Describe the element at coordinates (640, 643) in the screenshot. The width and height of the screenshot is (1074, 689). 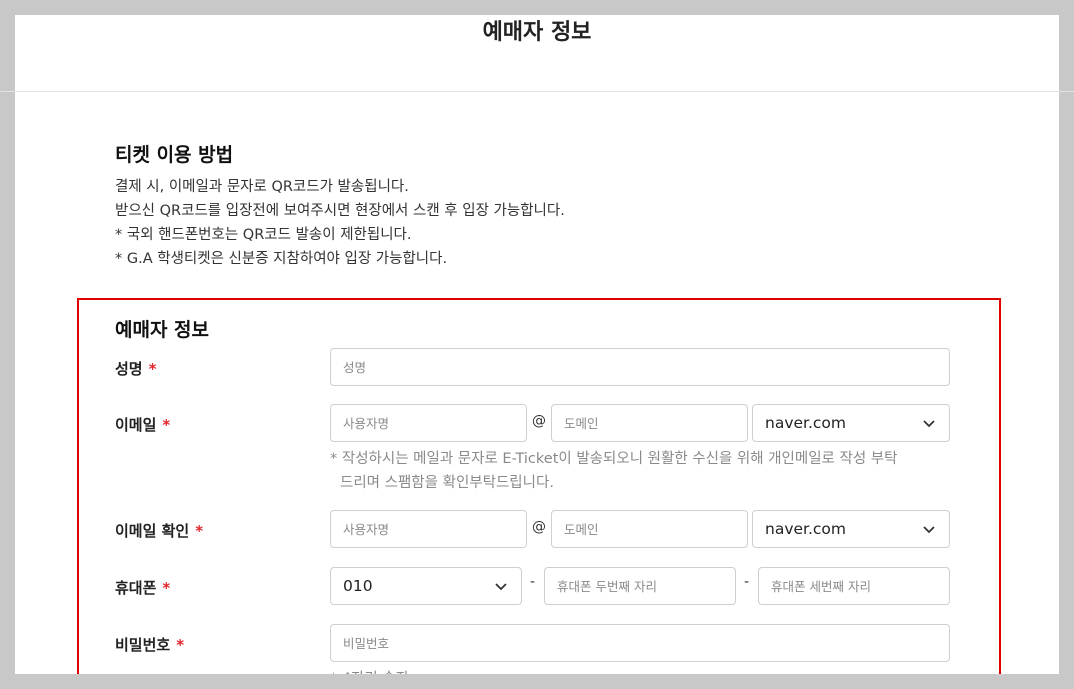
I see `password-input` at that location.